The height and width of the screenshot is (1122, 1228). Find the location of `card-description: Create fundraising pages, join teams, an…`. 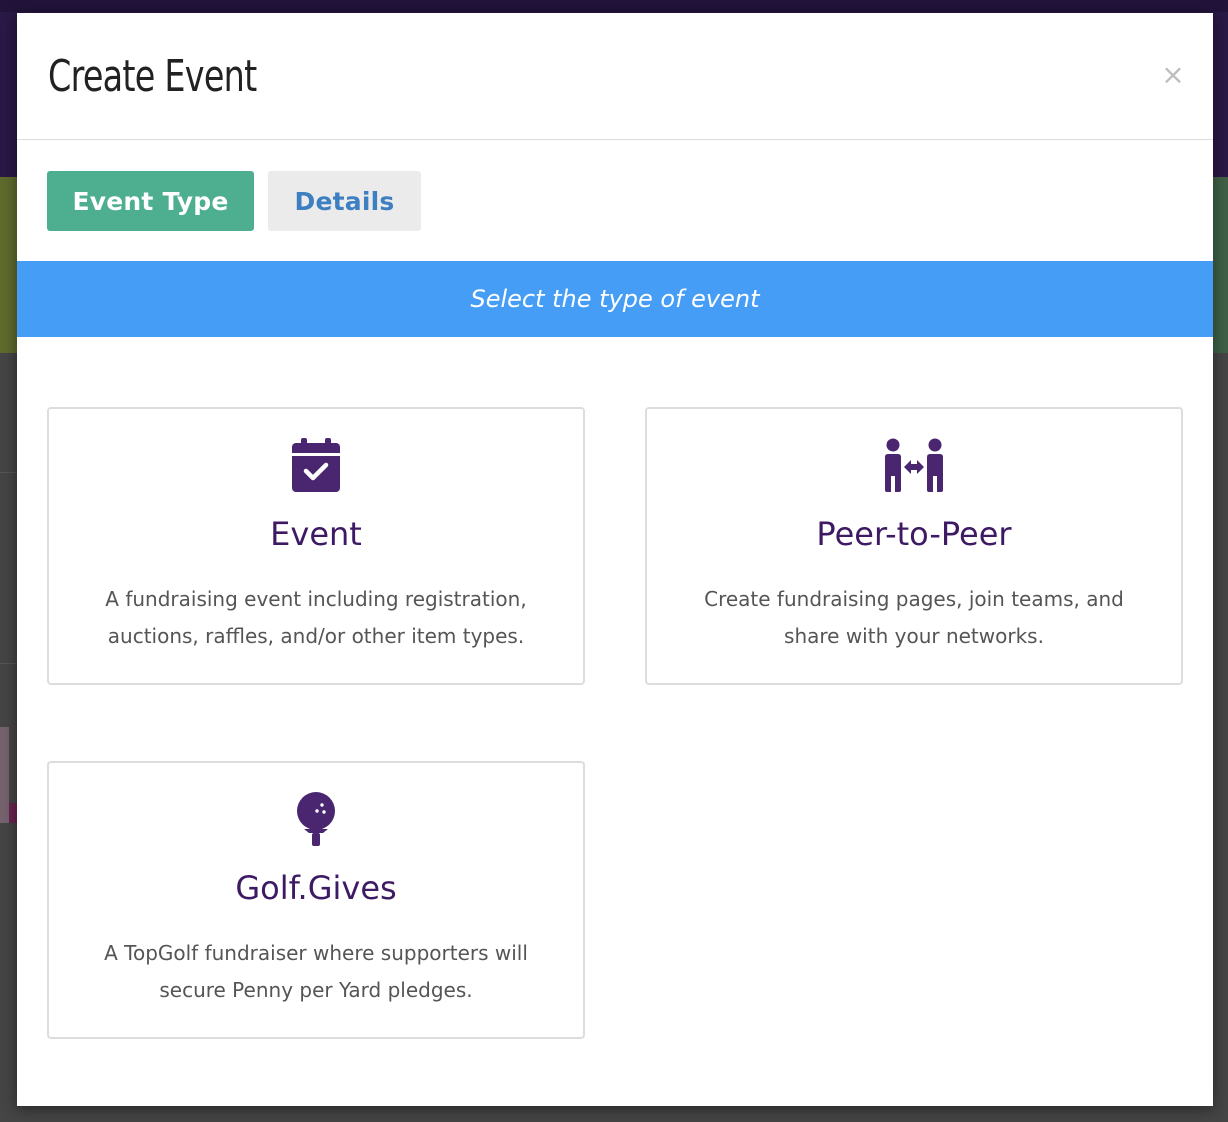

card-description: Create fundraising pages, join teams, an… is located at coordinates (914, 617).